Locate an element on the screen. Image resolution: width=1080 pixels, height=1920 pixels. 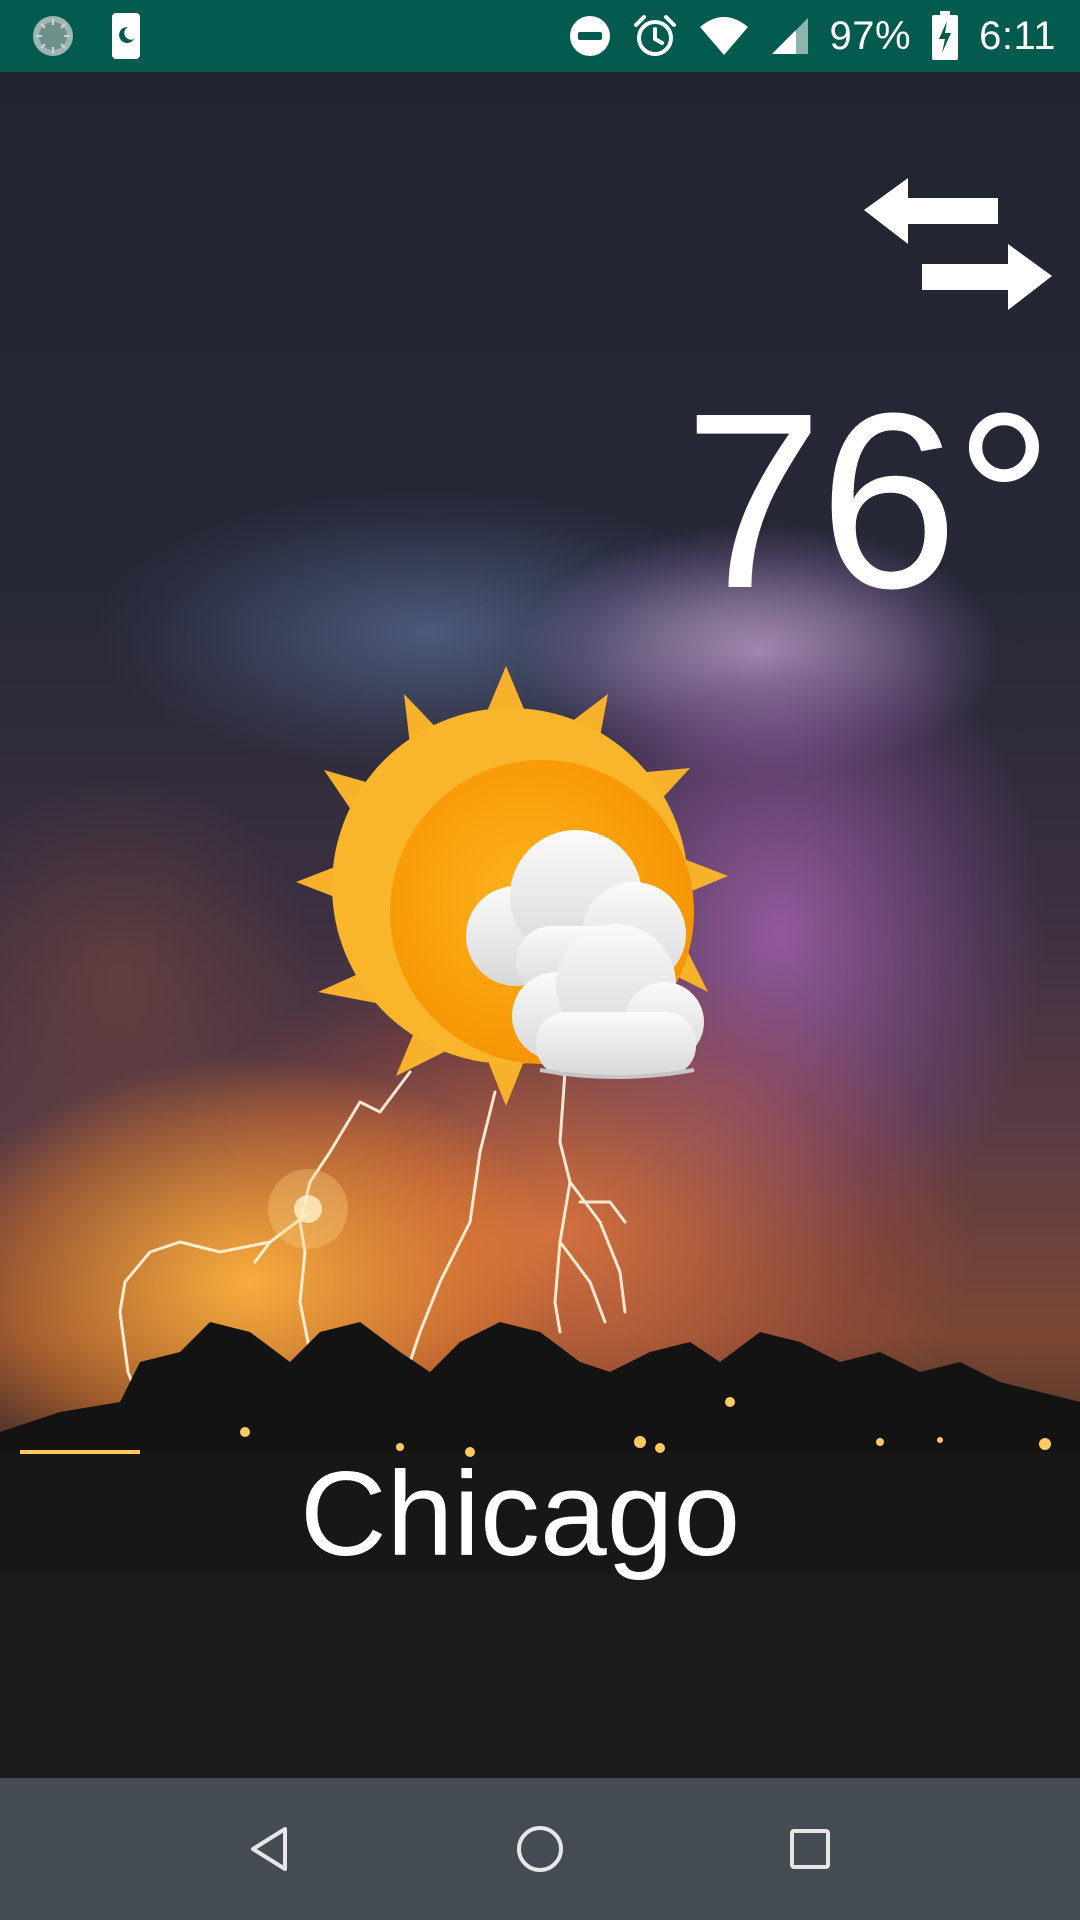
partly-cloudy-icon is located at coordinates (512, 886).